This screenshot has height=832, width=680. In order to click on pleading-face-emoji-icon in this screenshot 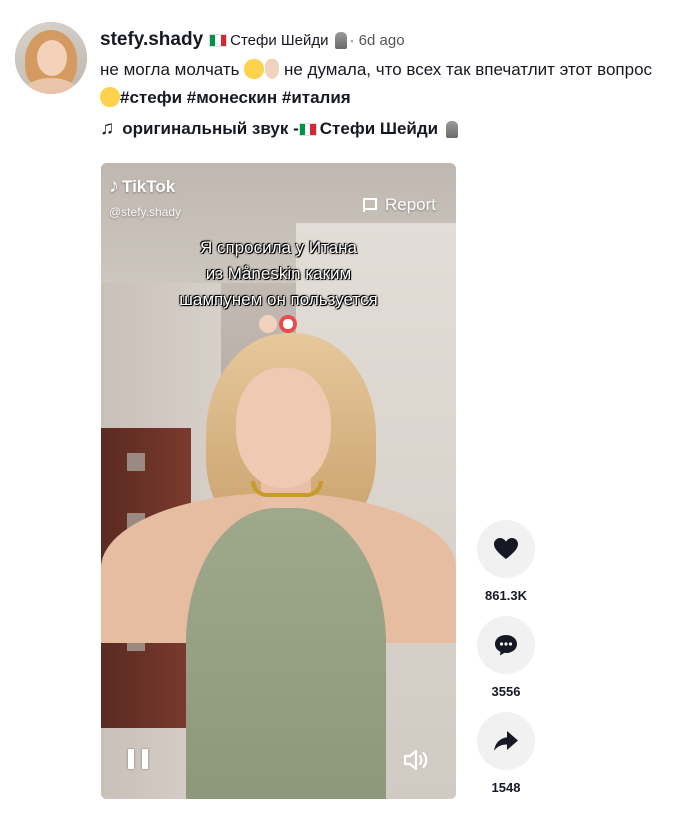, I will do `click(110, 97)`.